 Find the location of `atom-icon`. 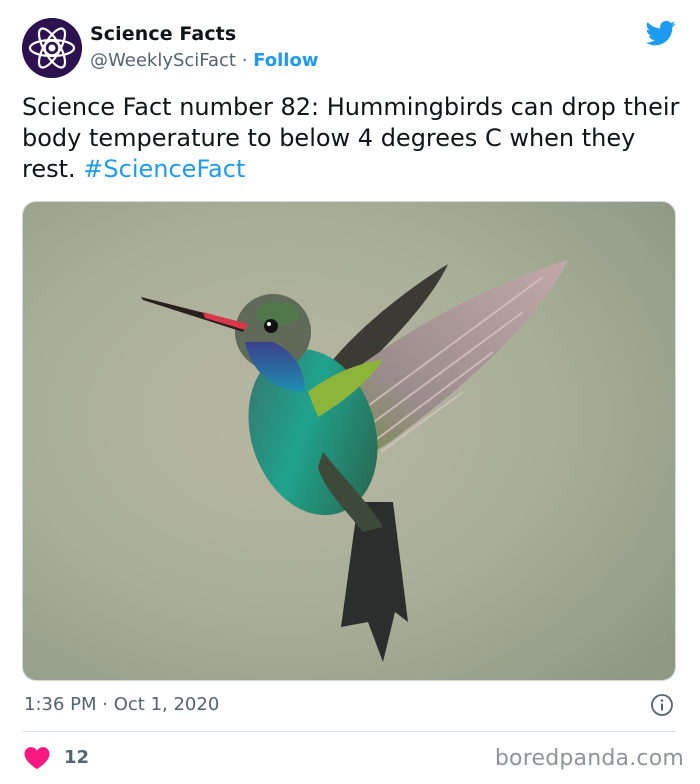

atom-icon is located at coordinates (52, 48).